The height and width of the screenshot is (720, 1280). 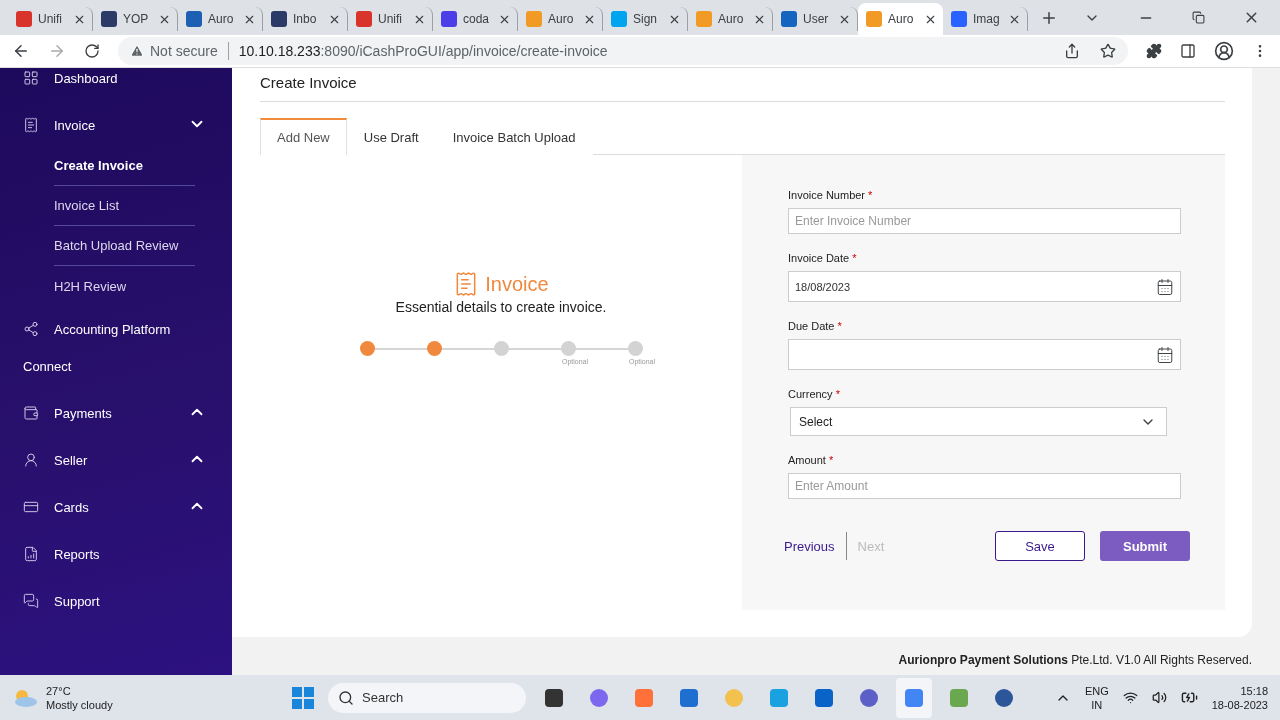 What do you see at coordinates (1145, 546) in the screenshot?
I see `submit-button: Submit` at bounding box center [1145, 546].